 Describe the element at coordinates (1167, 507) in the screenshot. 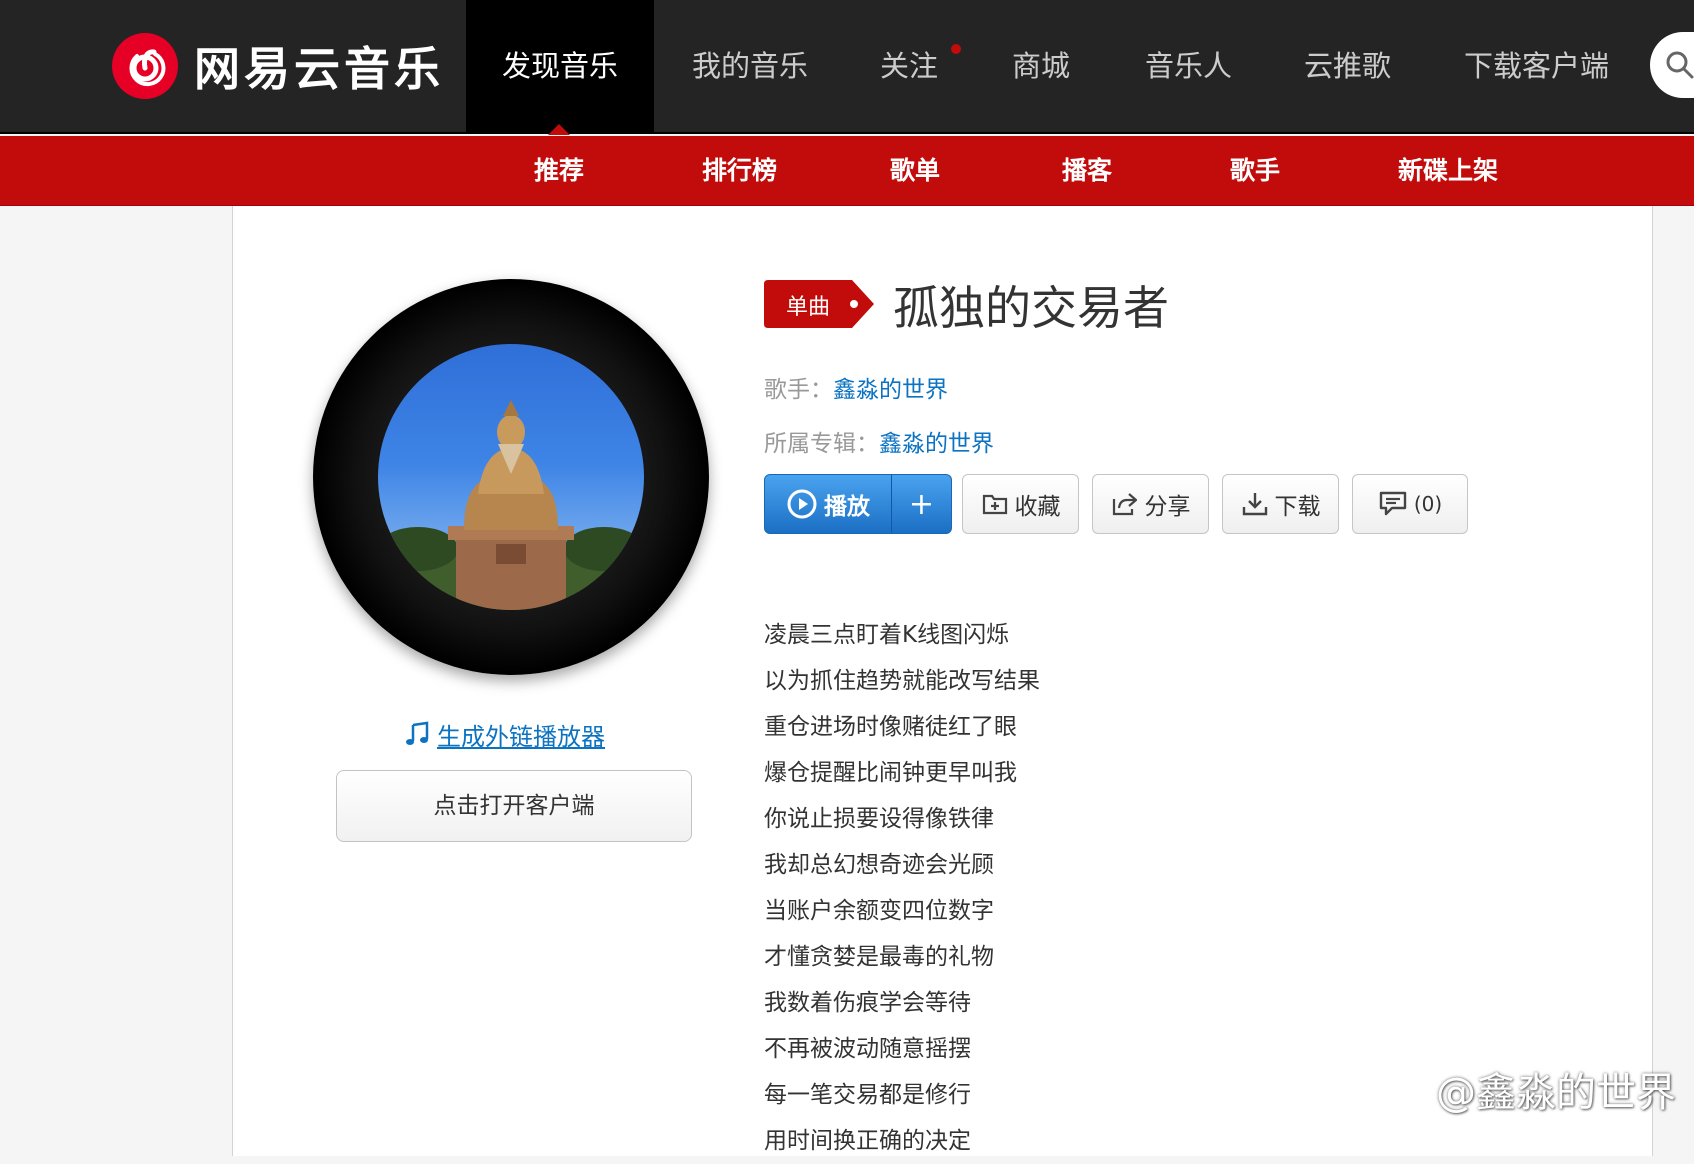

I see `share-label: 分享` at that location.